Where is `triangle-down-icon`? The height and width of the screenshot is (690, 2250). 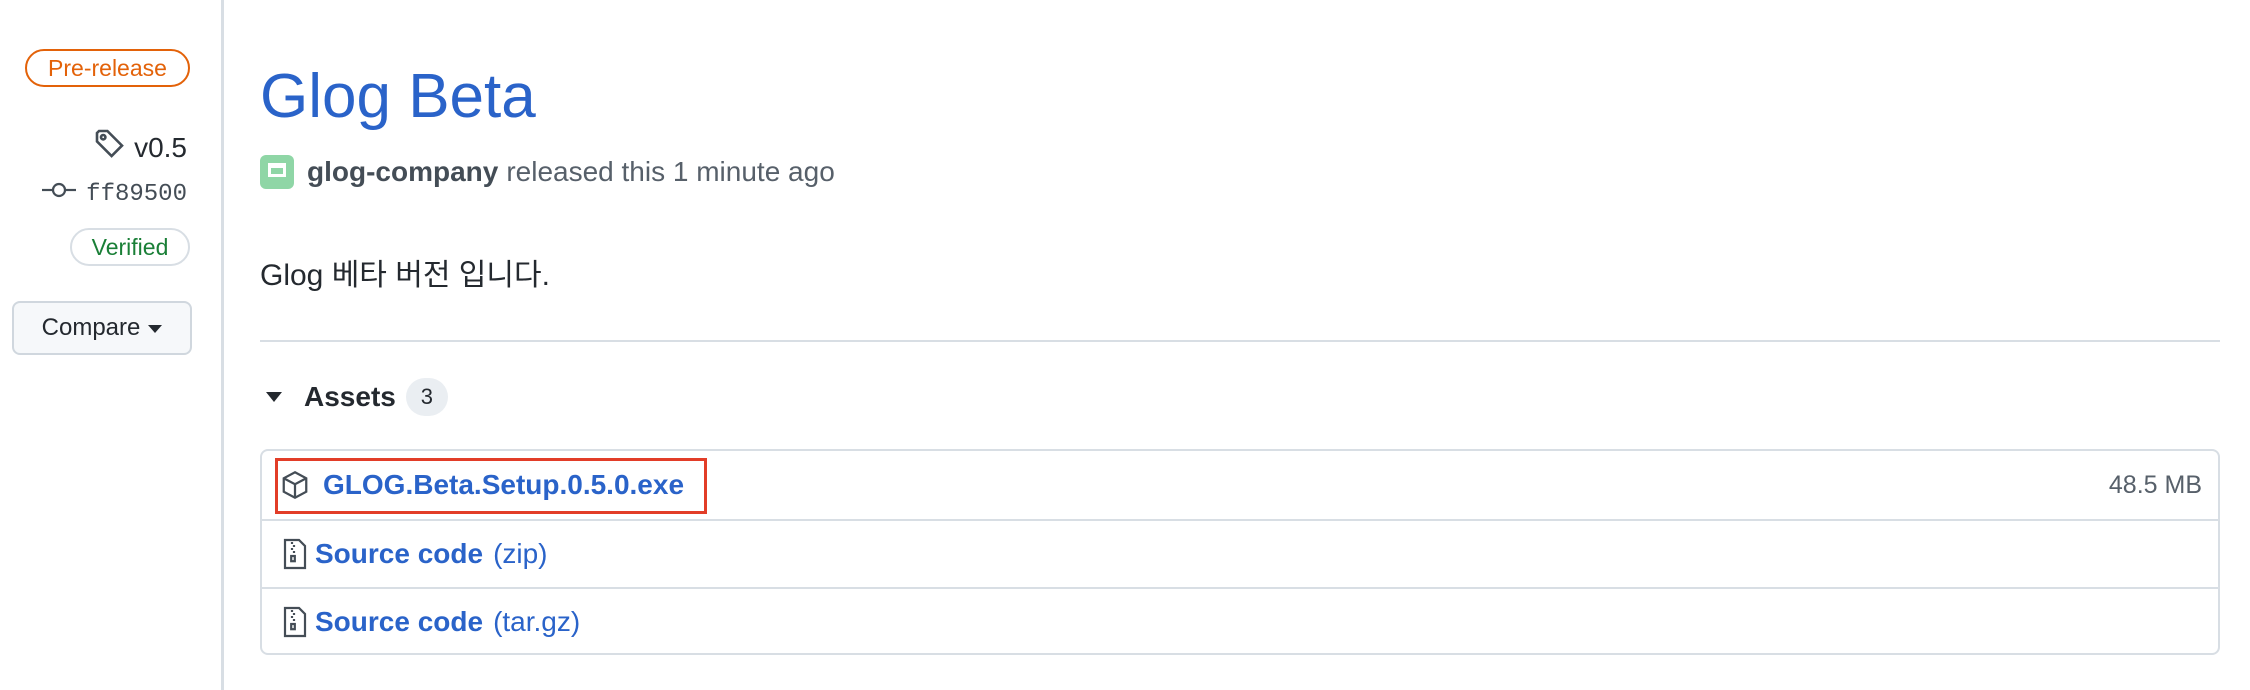 triangle-down-icon is located at coordinates (274, 397).